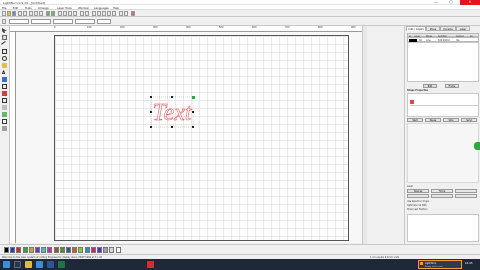 The image size is (480, 270). Describe the element at coordinates (477, 146) in the screenshot. I see `side-panel-handle` at that location.